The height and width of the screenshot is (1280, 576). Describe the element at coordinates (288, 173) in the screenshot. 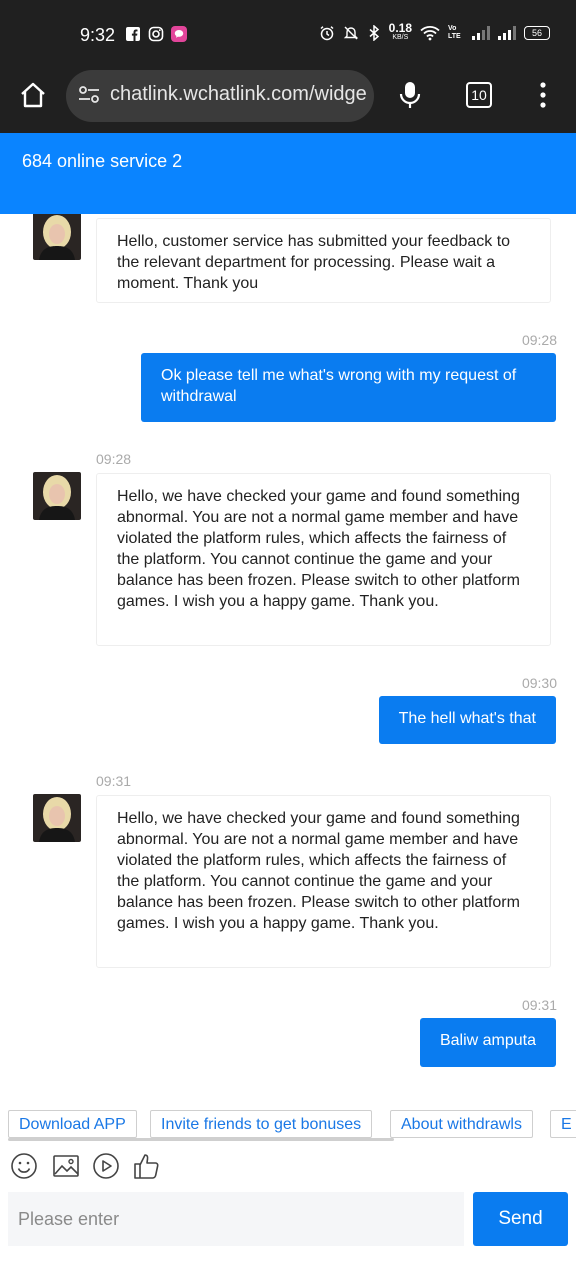

I see `chat-header: 684 online service 2` at that location.